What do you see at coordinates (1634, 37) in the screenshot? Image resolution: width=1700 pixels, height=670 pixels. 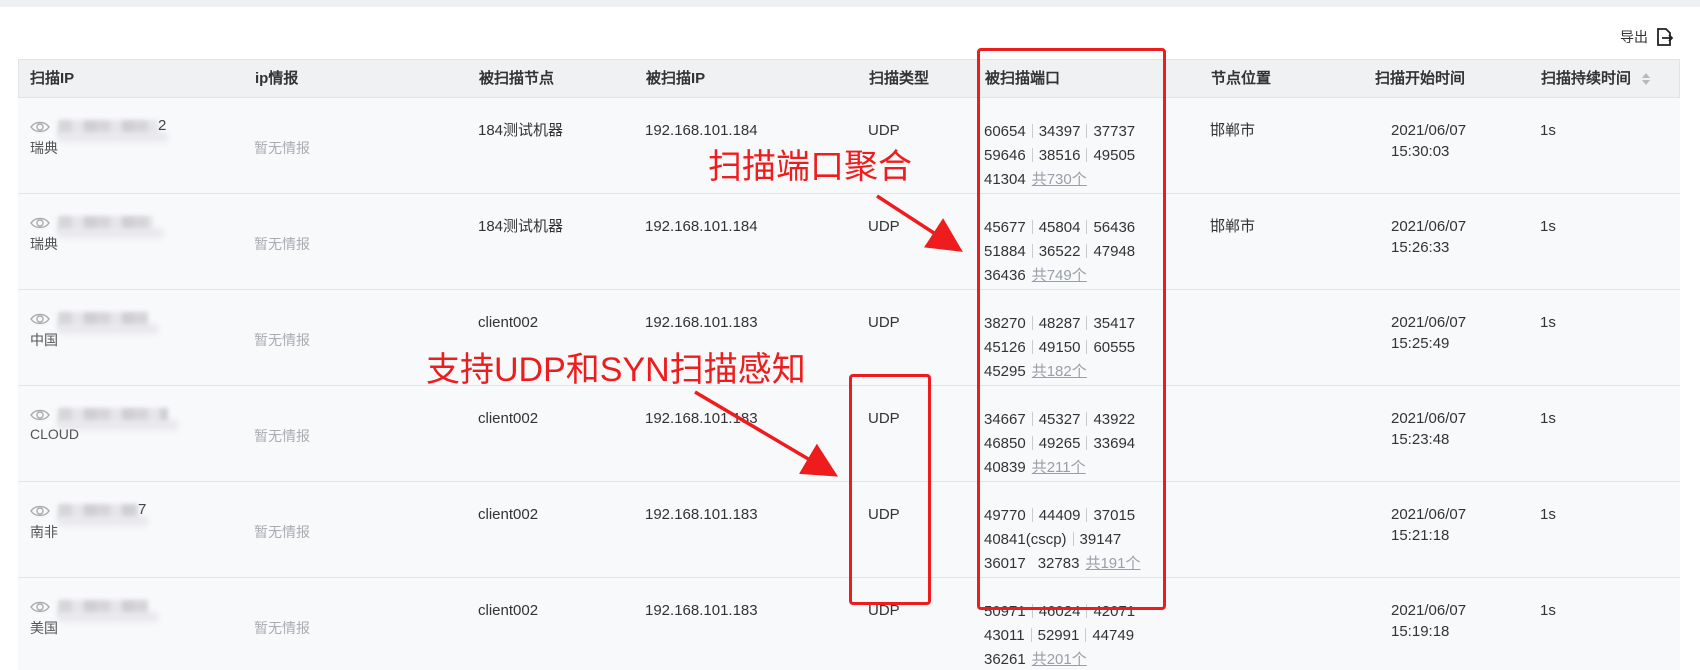 I see `export-label: 导出` at bounding box center [1634, 37].